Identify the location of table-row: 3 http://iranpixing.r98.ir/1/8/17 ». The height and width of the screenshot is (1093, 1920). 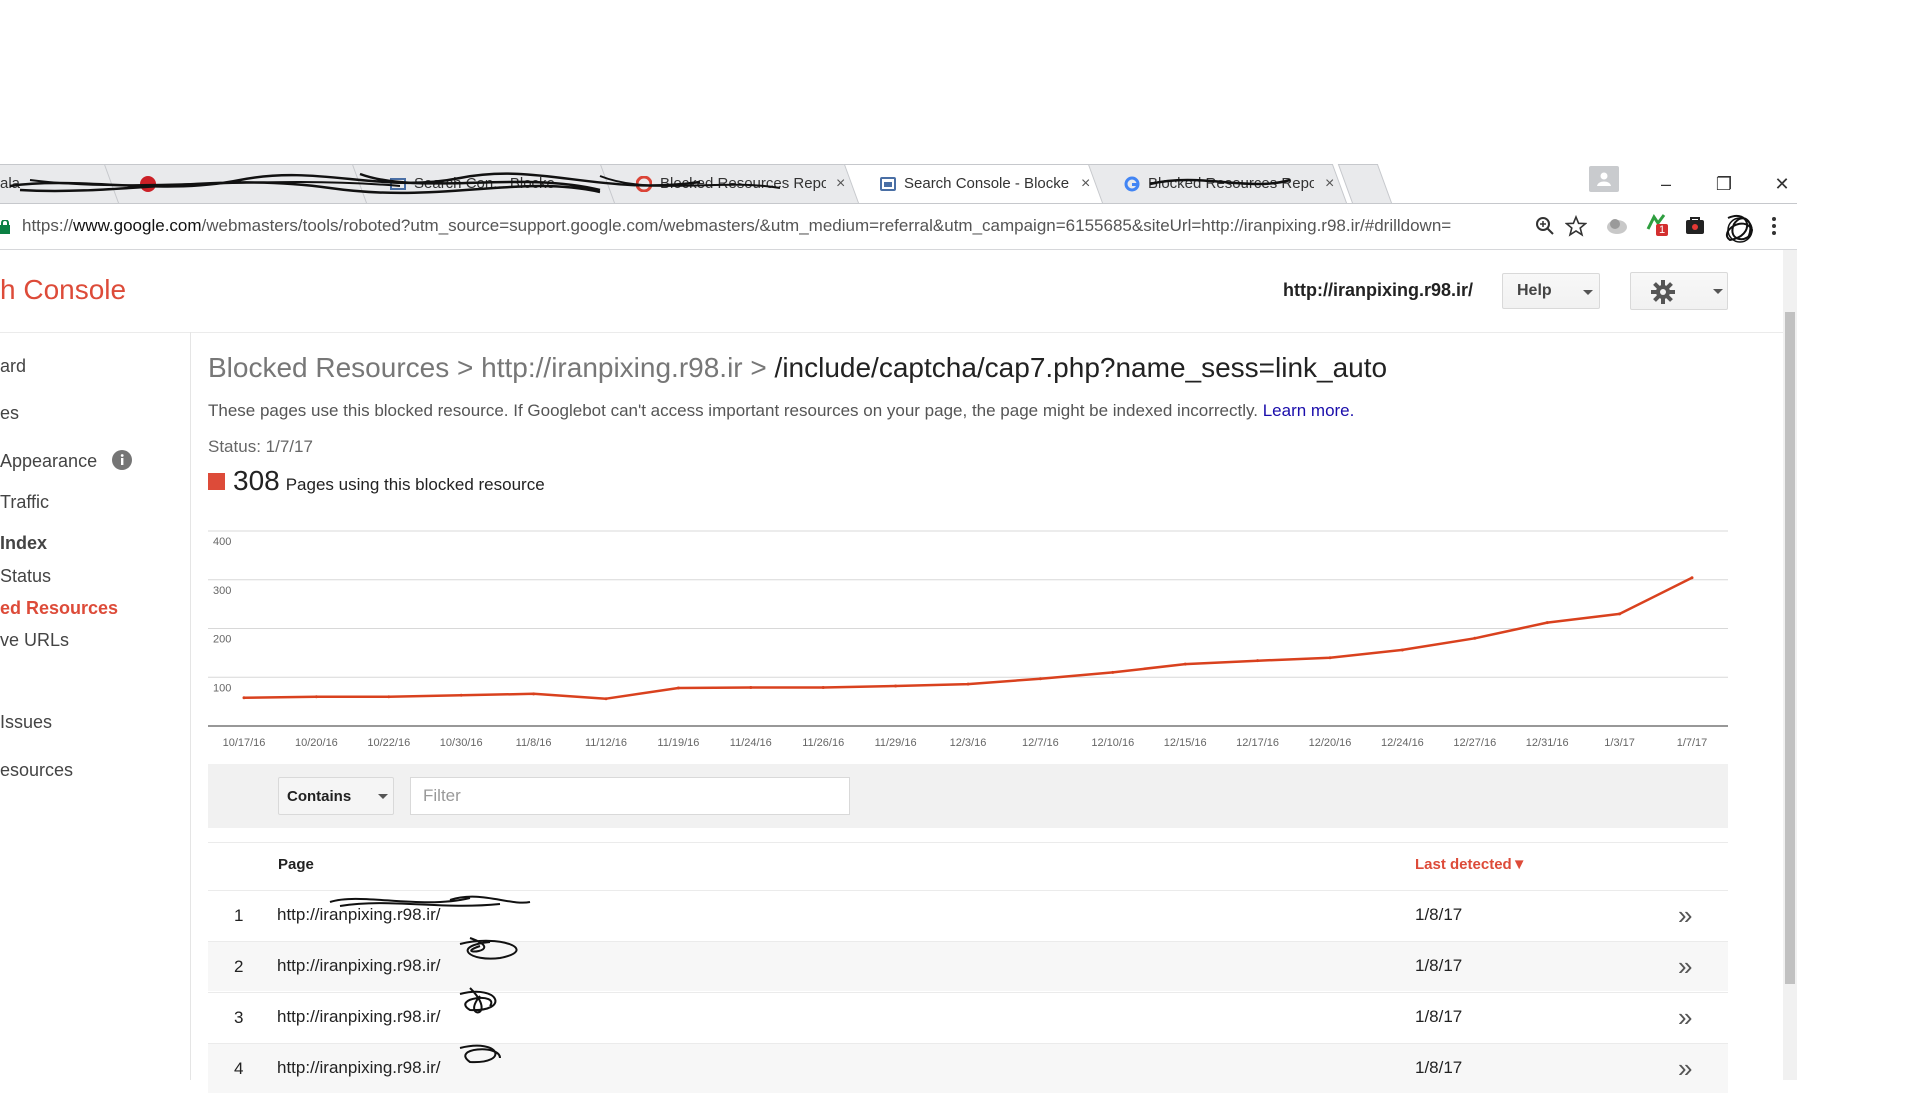
(968, 1017).